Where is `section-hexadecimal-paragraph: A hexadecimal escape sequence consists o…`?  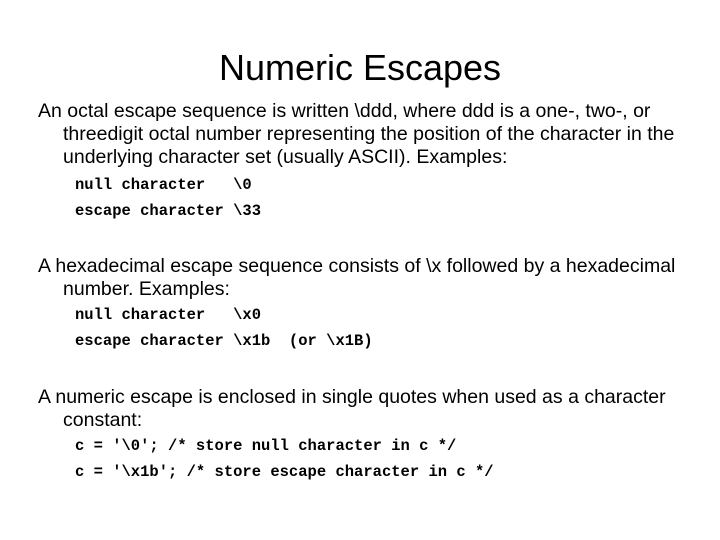
section-hexadecimal-paragraph: A hexadecimal escape sequence consists o… is located at coordinates (357, 277).